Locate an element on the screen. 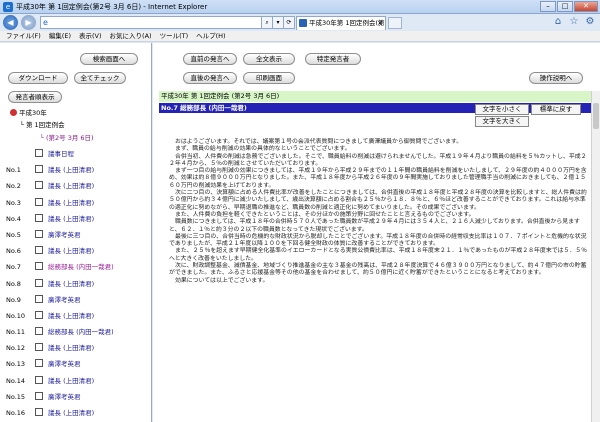 This screenshot has height=422, width=600. list-item: No.2 議長 (上田清君) is located at coordinates (77, 187).